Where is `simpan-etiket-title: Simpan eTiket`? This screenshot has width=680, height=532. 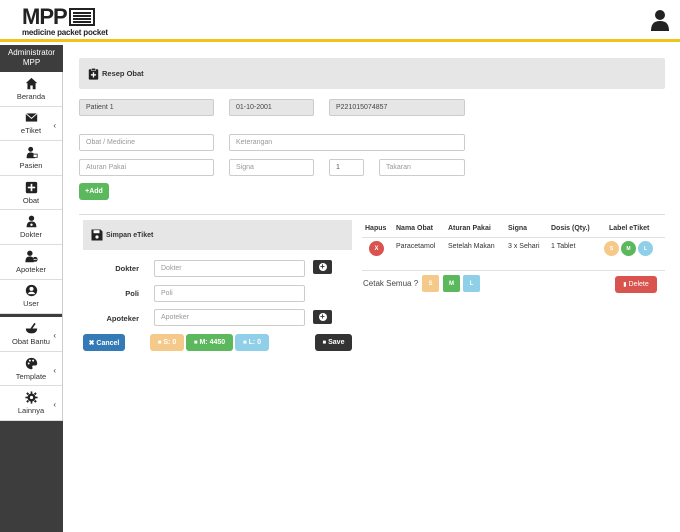
simpan-etiket-title: Simpan eTiket is located at coordinates (130, 235).